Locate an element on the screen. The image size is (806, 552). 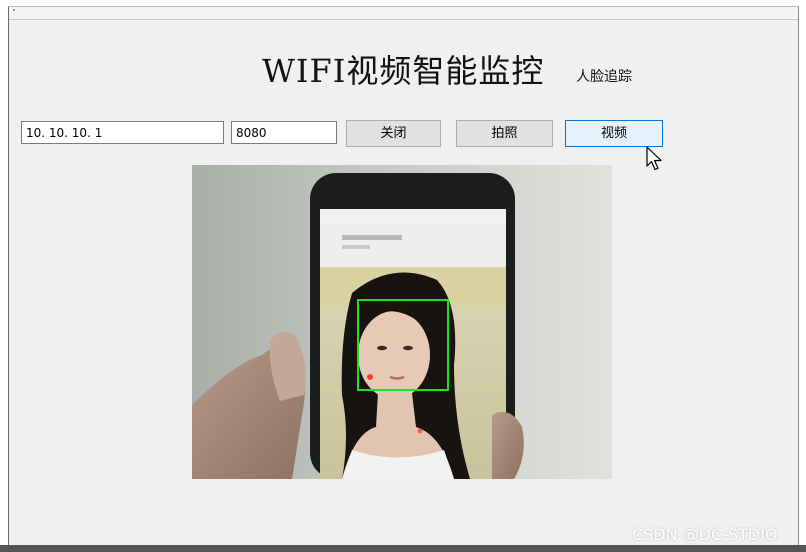
port-field is located at coordinates (284, 132).